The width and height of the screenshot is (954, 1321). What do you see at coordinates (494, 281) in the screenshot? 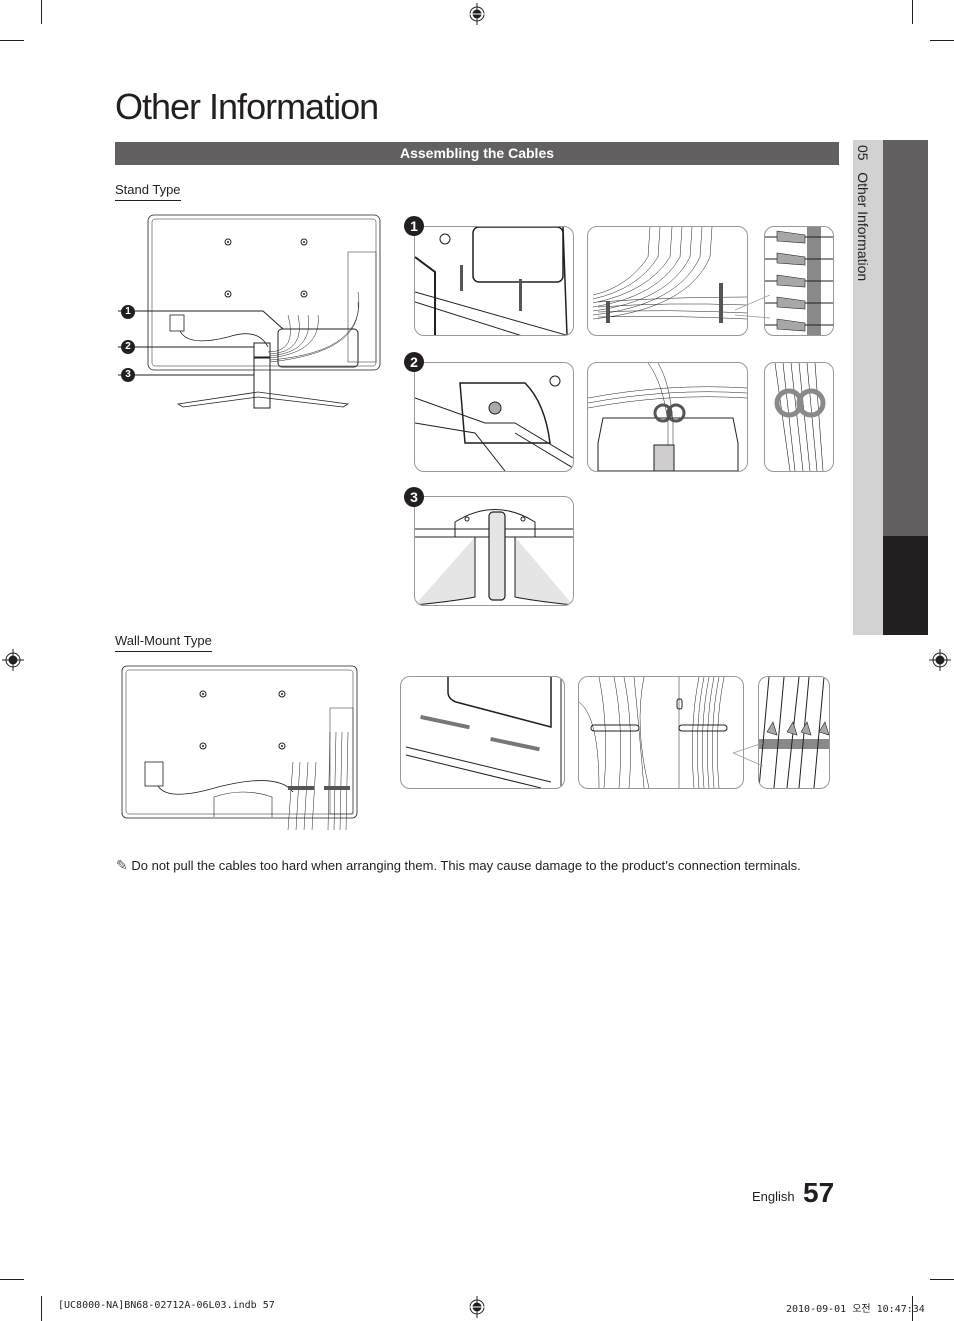
I see `step1-panel-back-illustration` at bounding box center [494, 281].